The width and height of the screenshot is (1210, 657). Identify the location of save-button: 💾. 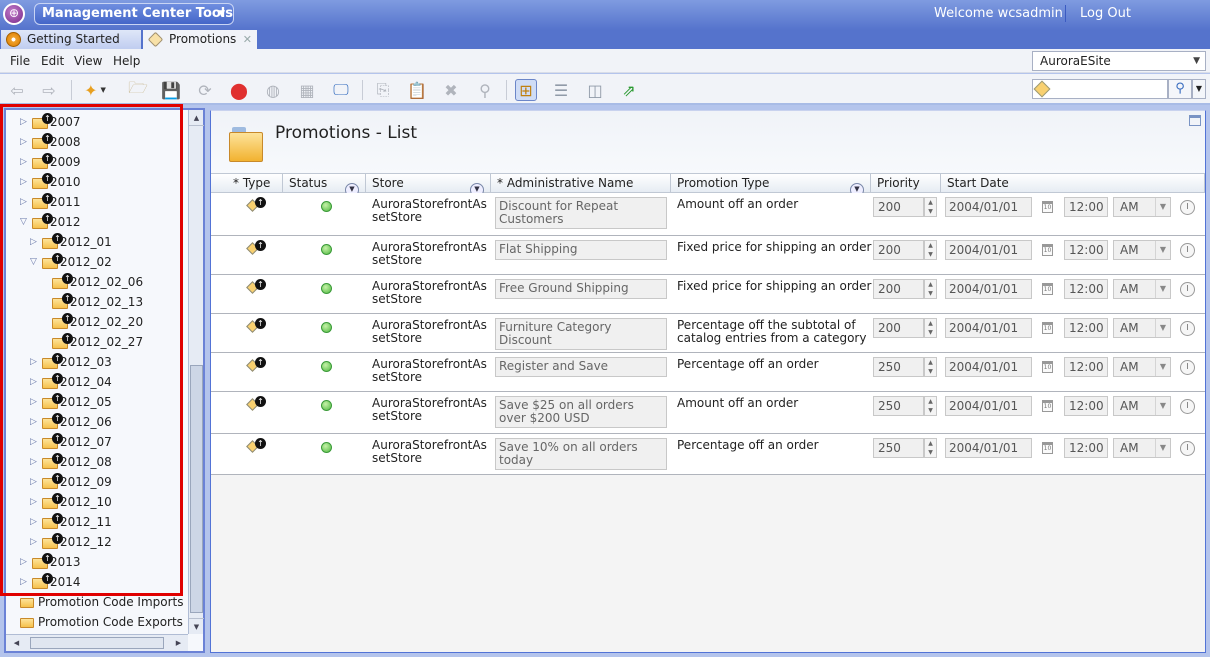
(171, 90).